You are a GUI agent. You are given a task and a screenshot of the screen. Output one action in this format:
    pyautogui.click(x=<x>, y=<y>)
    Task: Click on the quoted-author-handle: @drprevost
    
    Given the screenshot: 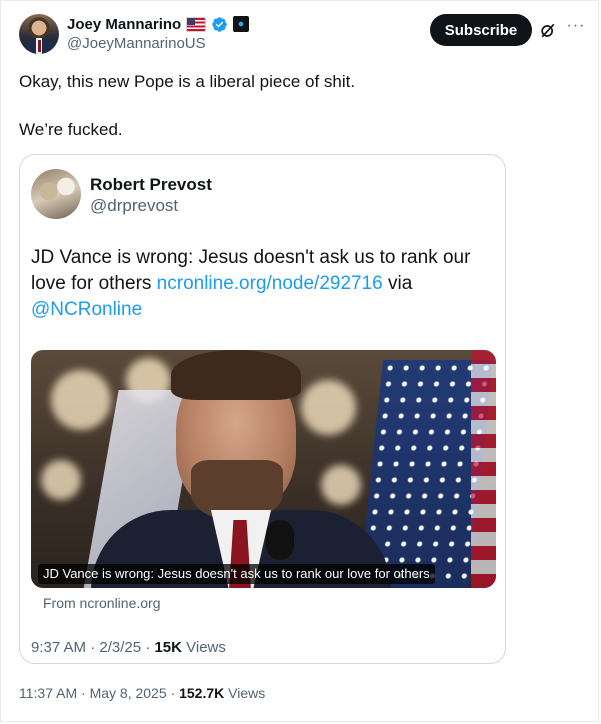 What is the action you would take?
    pyautogui.click(x=134, y=206)
    